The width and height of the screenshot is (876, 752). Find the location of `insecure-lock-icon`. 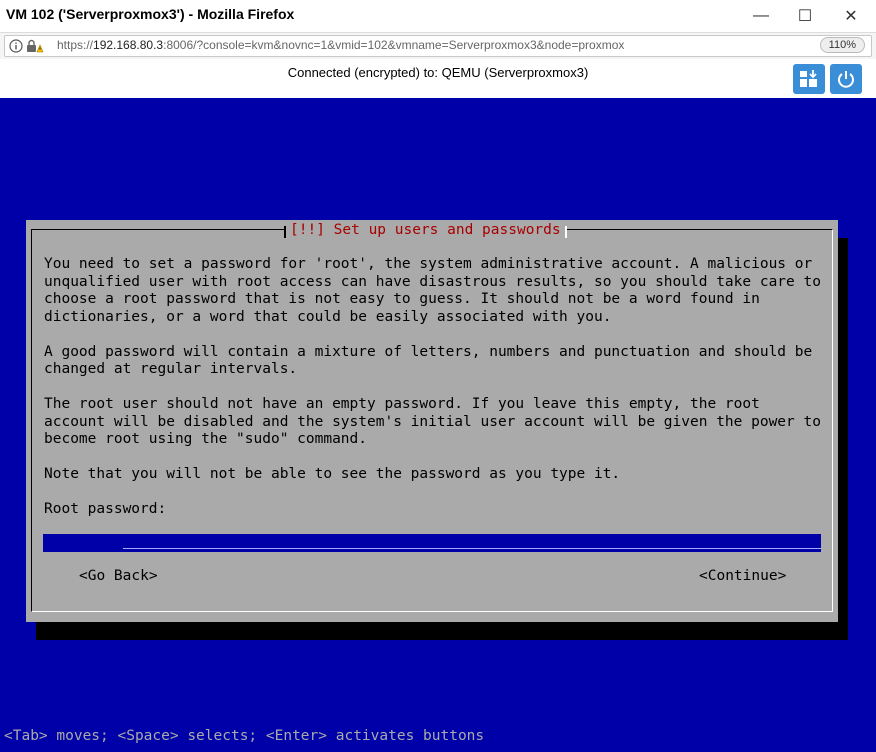

insecure-lock-icon is located at coordinates (35, 46).